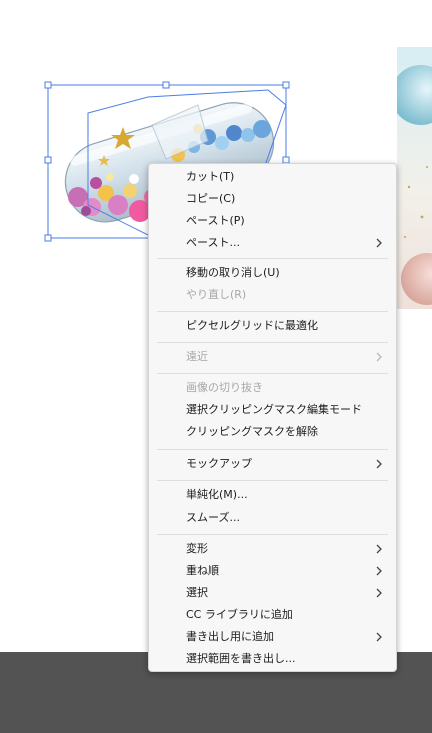 This screenshot has width=432, height=733. What do you see at coordinates (211, 198) in the screenshot?
I see `menu-item-label: コピー(C)` at bounding box center [211, 198].